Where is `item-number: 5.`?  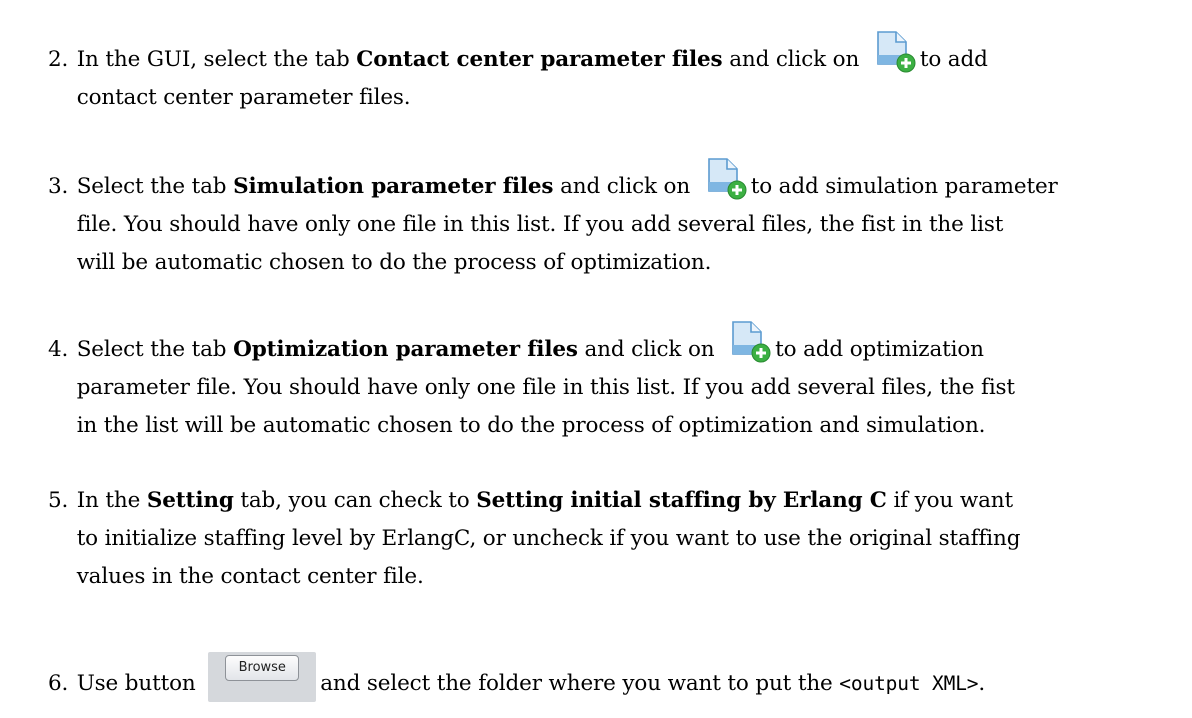 item-number: 5. is located at coordinates (58, 500).